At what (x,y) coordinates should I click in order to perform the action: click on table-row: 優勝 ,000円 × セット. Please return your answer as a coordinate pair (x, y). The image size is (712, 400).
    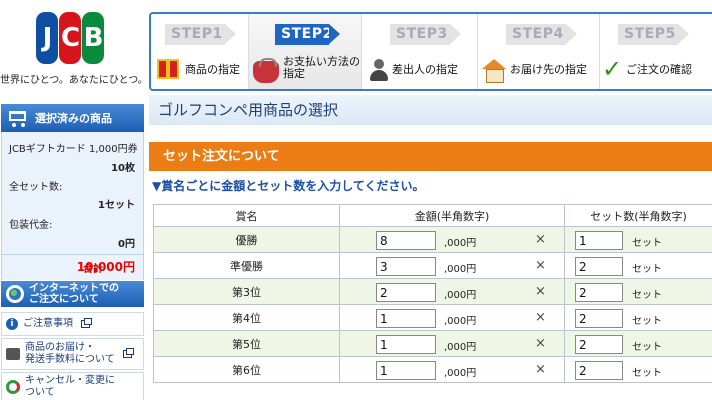
    Looking at the image, I should click on (432, 239).